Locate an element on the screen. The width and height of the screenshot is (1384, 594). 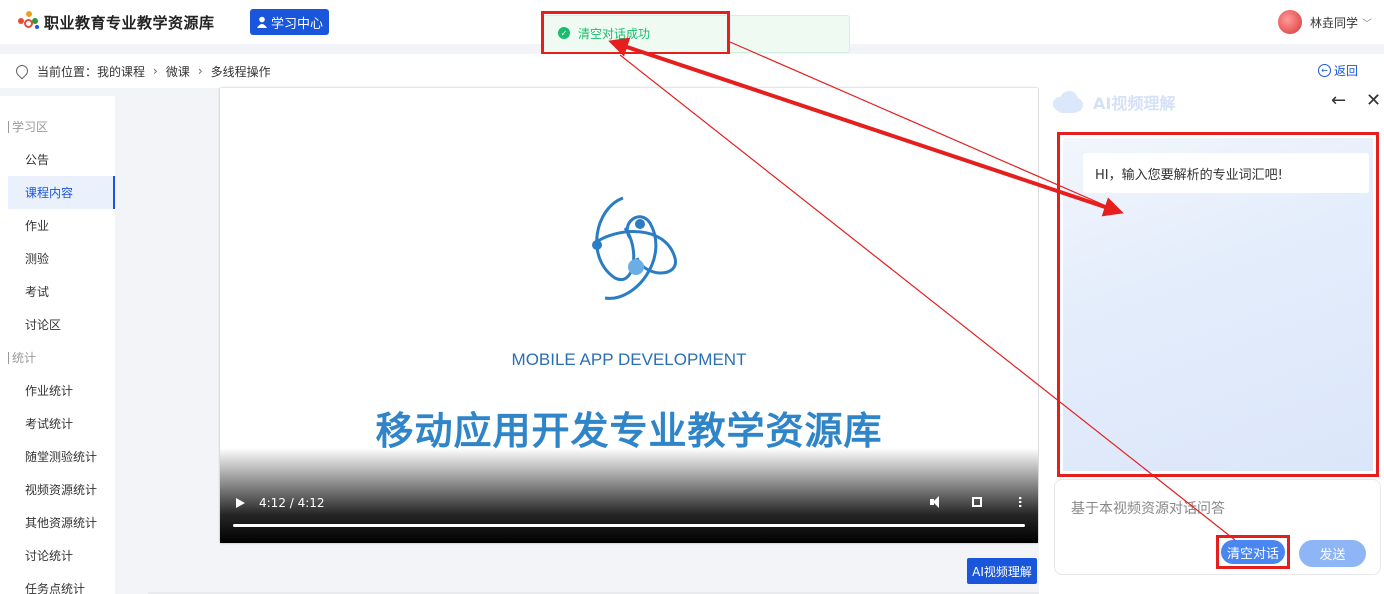
study-center-label: 学习中心 is located at coordinates (297, 24).